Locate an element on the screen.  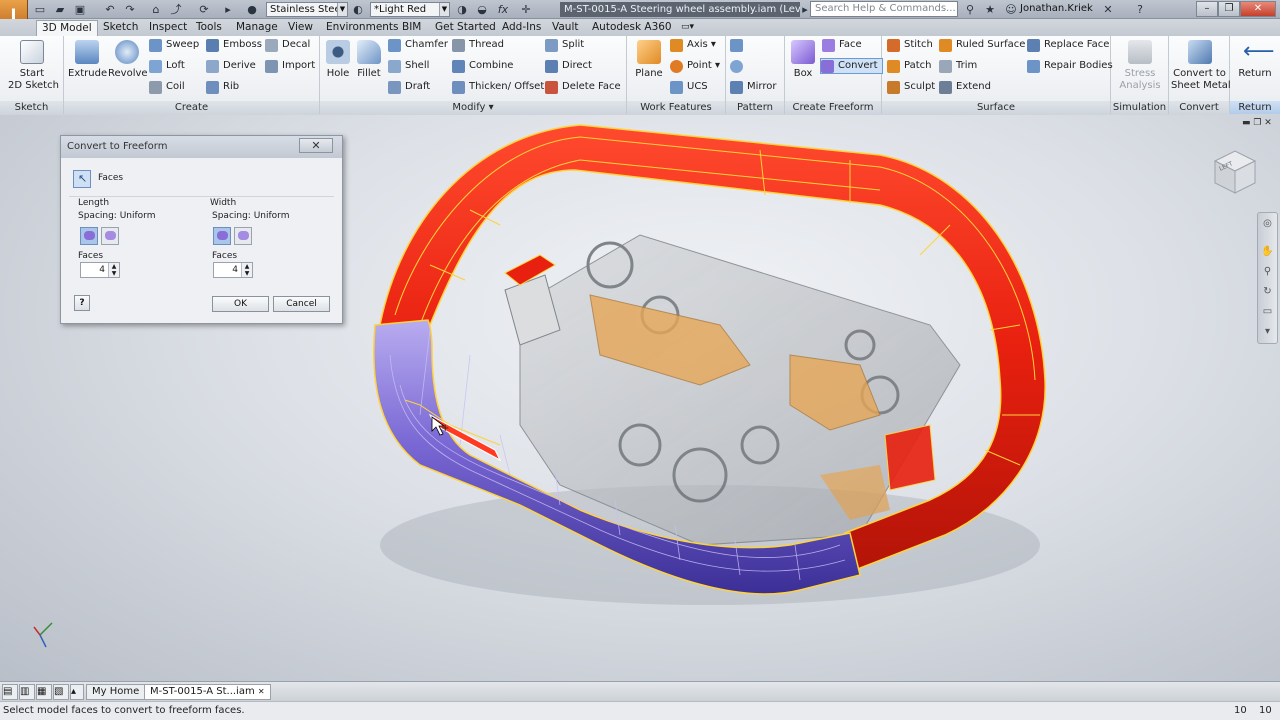
appearance-combo: *Light Red ▼ is located at coordinates (410, 9).